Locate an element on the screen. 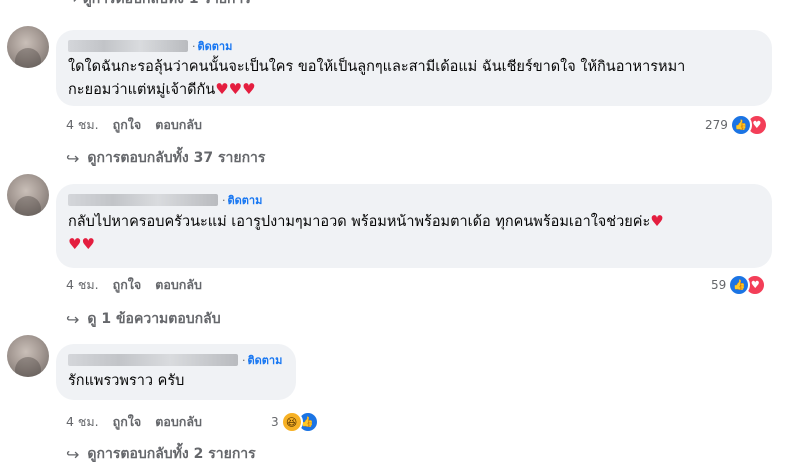 The image size is (800, 472). heart-emoji: ♥♥ is located at coordinates (81, 244).